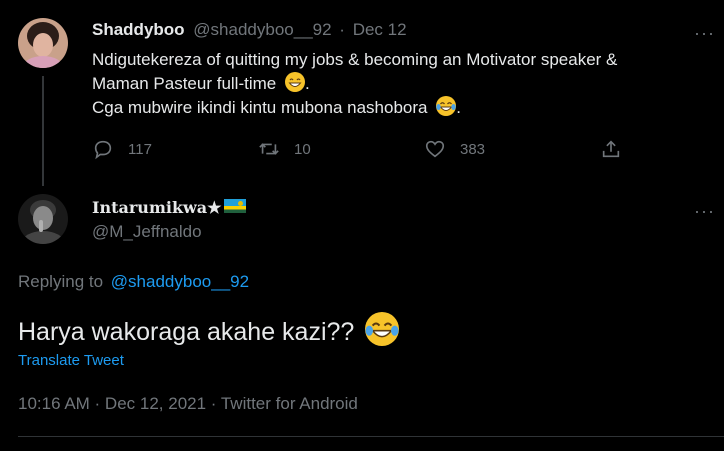 Image resolution: width=724 pixels, height=451 pixels. What do you see at coordinates (454, 149) in the screenshot?
I see `like-button: 383` at bounding box center [454, 149].